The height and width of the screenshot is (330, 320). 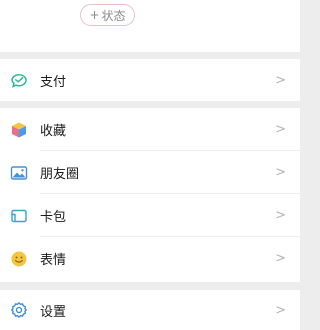 What do you see at coordinates (19, 173) in the screenshot?
I see `moments-icon` at bounding box center [19, 173].